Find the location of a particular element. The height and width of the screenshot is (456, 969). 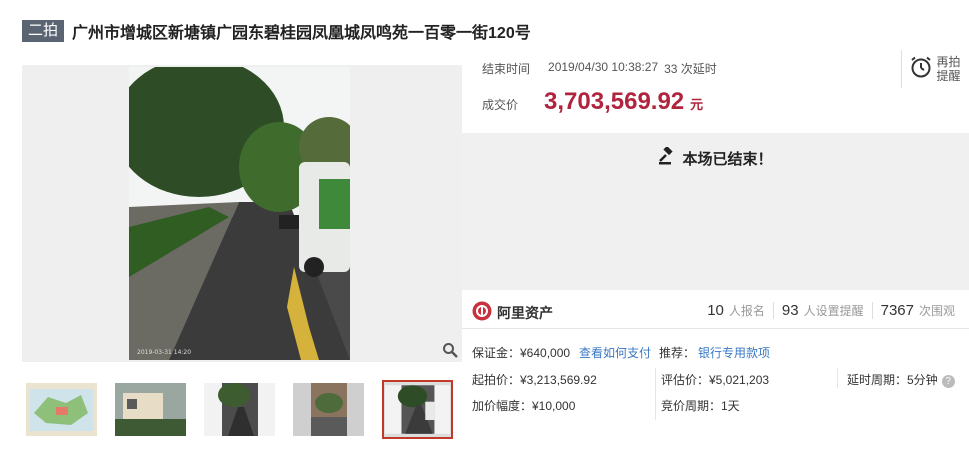

thumbnail-5-selected is located at coordinates (417, 409).